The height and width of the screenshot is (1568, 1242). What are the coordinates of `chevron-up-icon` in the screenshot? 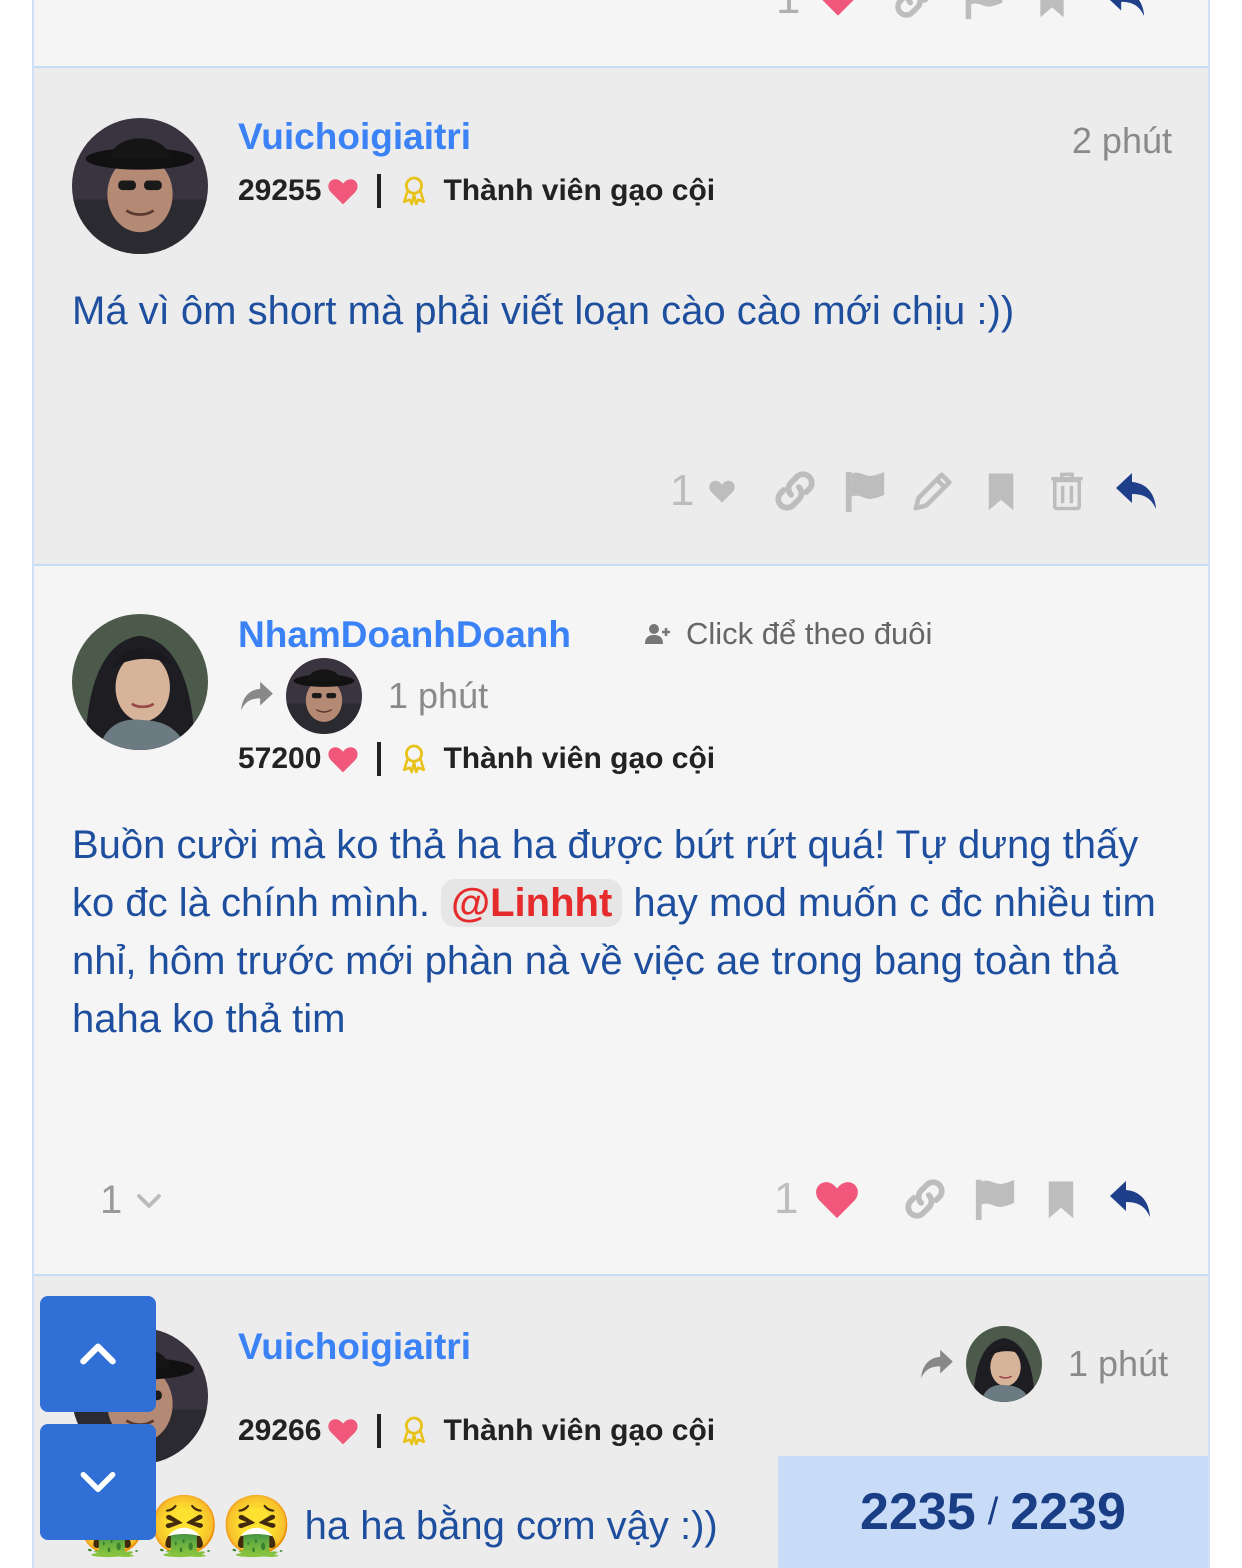 It's located at (98, 1354).